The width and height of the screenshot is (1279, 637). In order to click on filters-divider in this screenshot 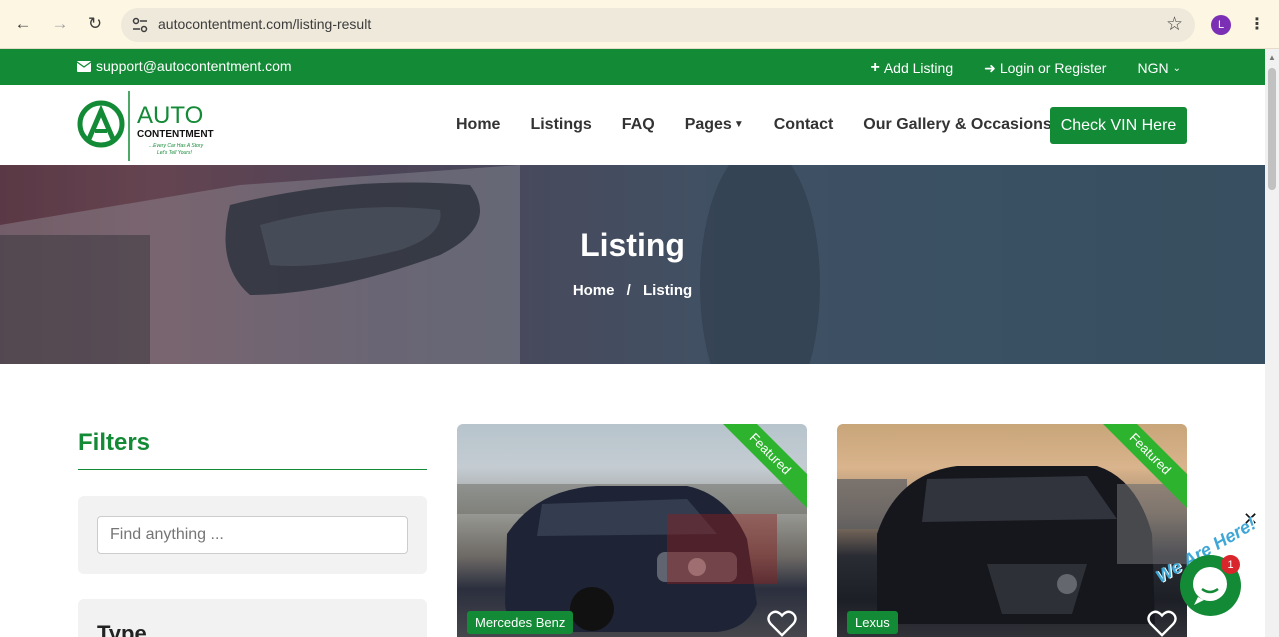, I will do `click(252, 469)`.